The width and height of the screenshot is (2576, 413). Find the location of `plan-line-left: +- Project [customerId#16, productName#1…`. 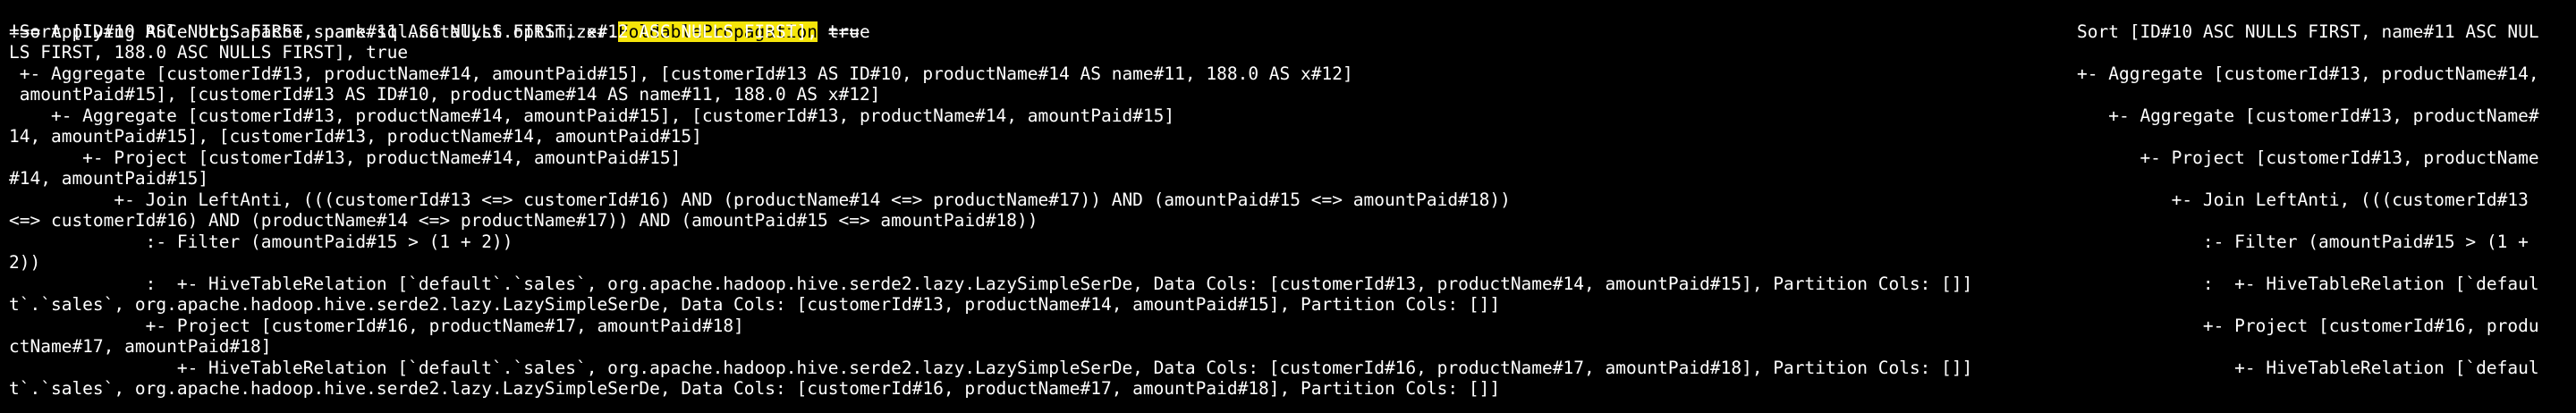

plan-line-left: +- Project [customerId#16, productName#1… is located at coordinates (376, 325).